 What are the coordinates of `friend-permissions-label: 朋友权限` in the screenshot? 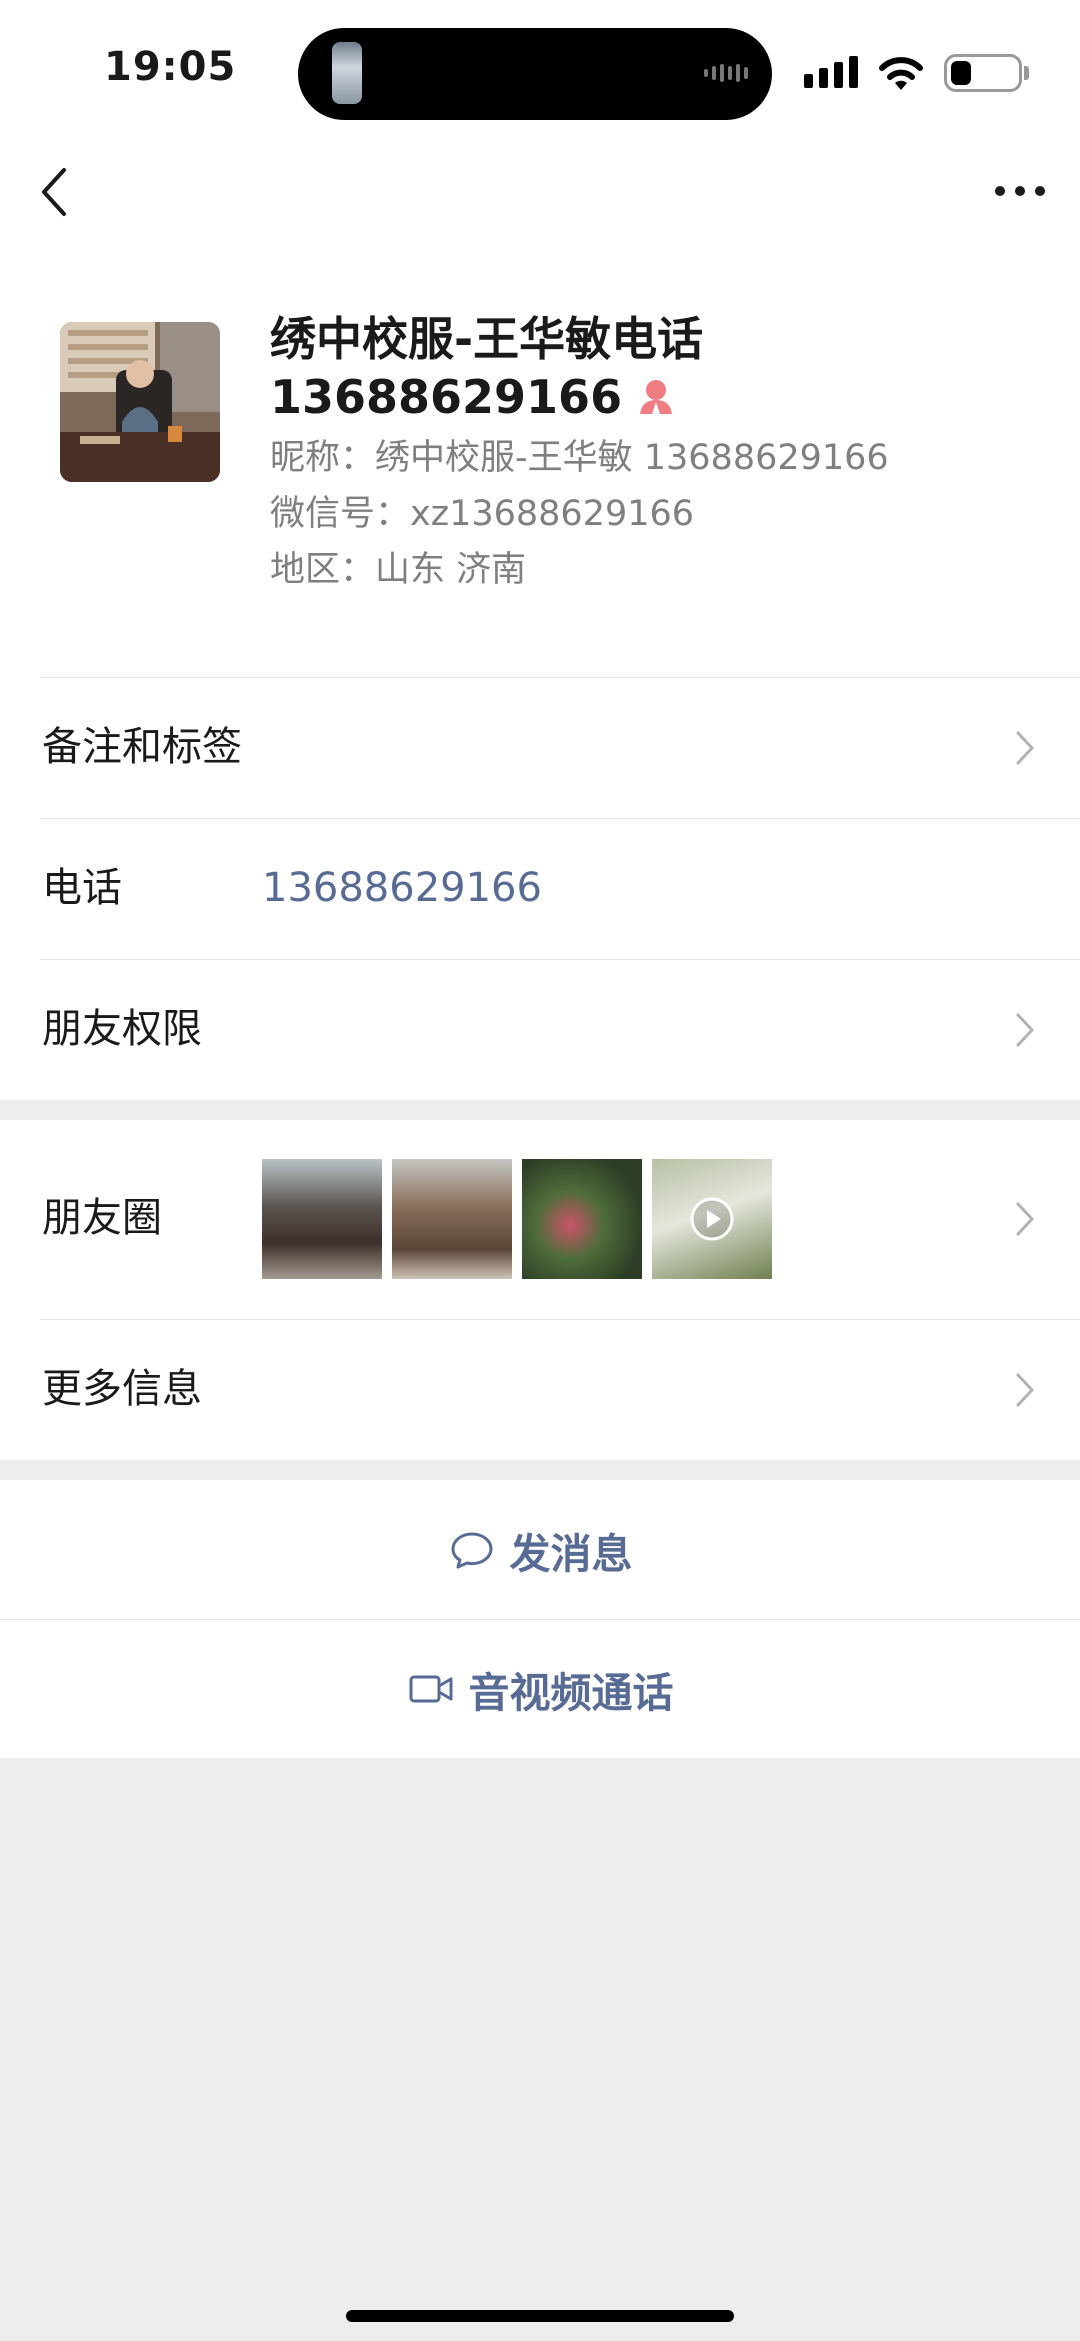 It's located at (122, 1029).